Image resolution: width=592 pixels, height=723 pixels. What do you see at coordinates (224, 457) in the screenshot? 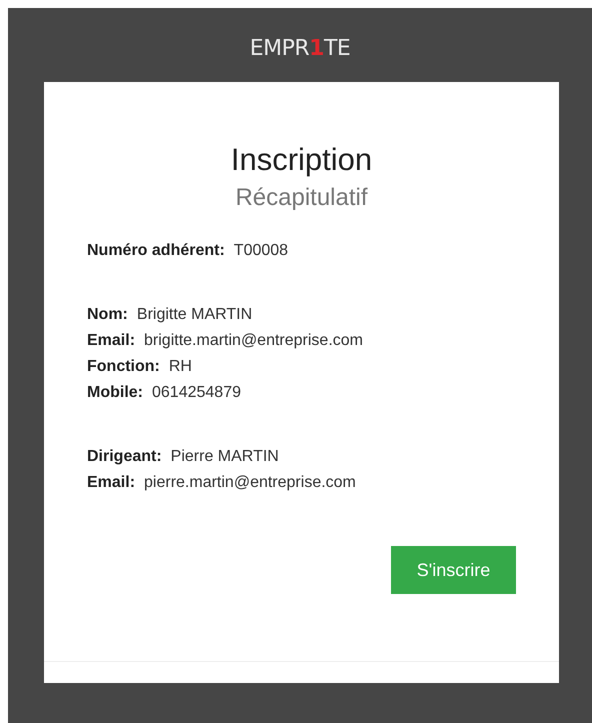
I see `field-value: Pierre MARTIN` at bounding box center [224, 457].